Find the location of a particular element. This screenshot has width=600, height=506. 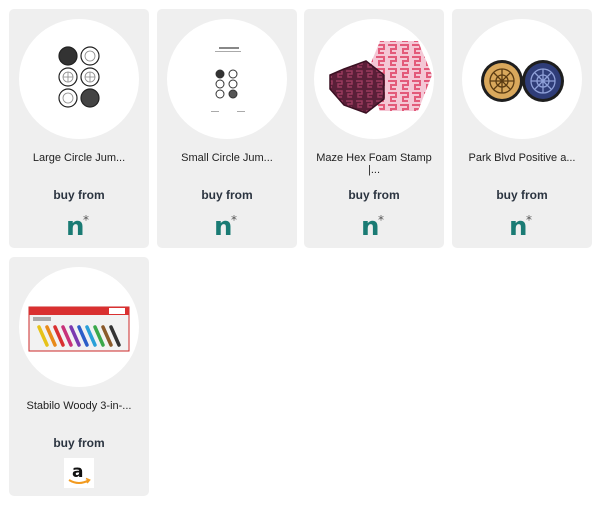

amazon-icon: a is located at coordinates (79, 473).